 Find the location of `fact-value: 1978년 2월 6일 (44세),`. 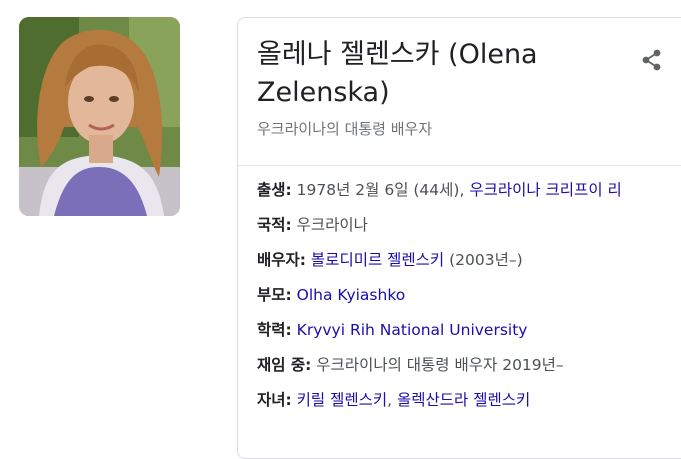

fact-value: 1978년 2월 6일 (44세), is located at coordinates (380, 190).